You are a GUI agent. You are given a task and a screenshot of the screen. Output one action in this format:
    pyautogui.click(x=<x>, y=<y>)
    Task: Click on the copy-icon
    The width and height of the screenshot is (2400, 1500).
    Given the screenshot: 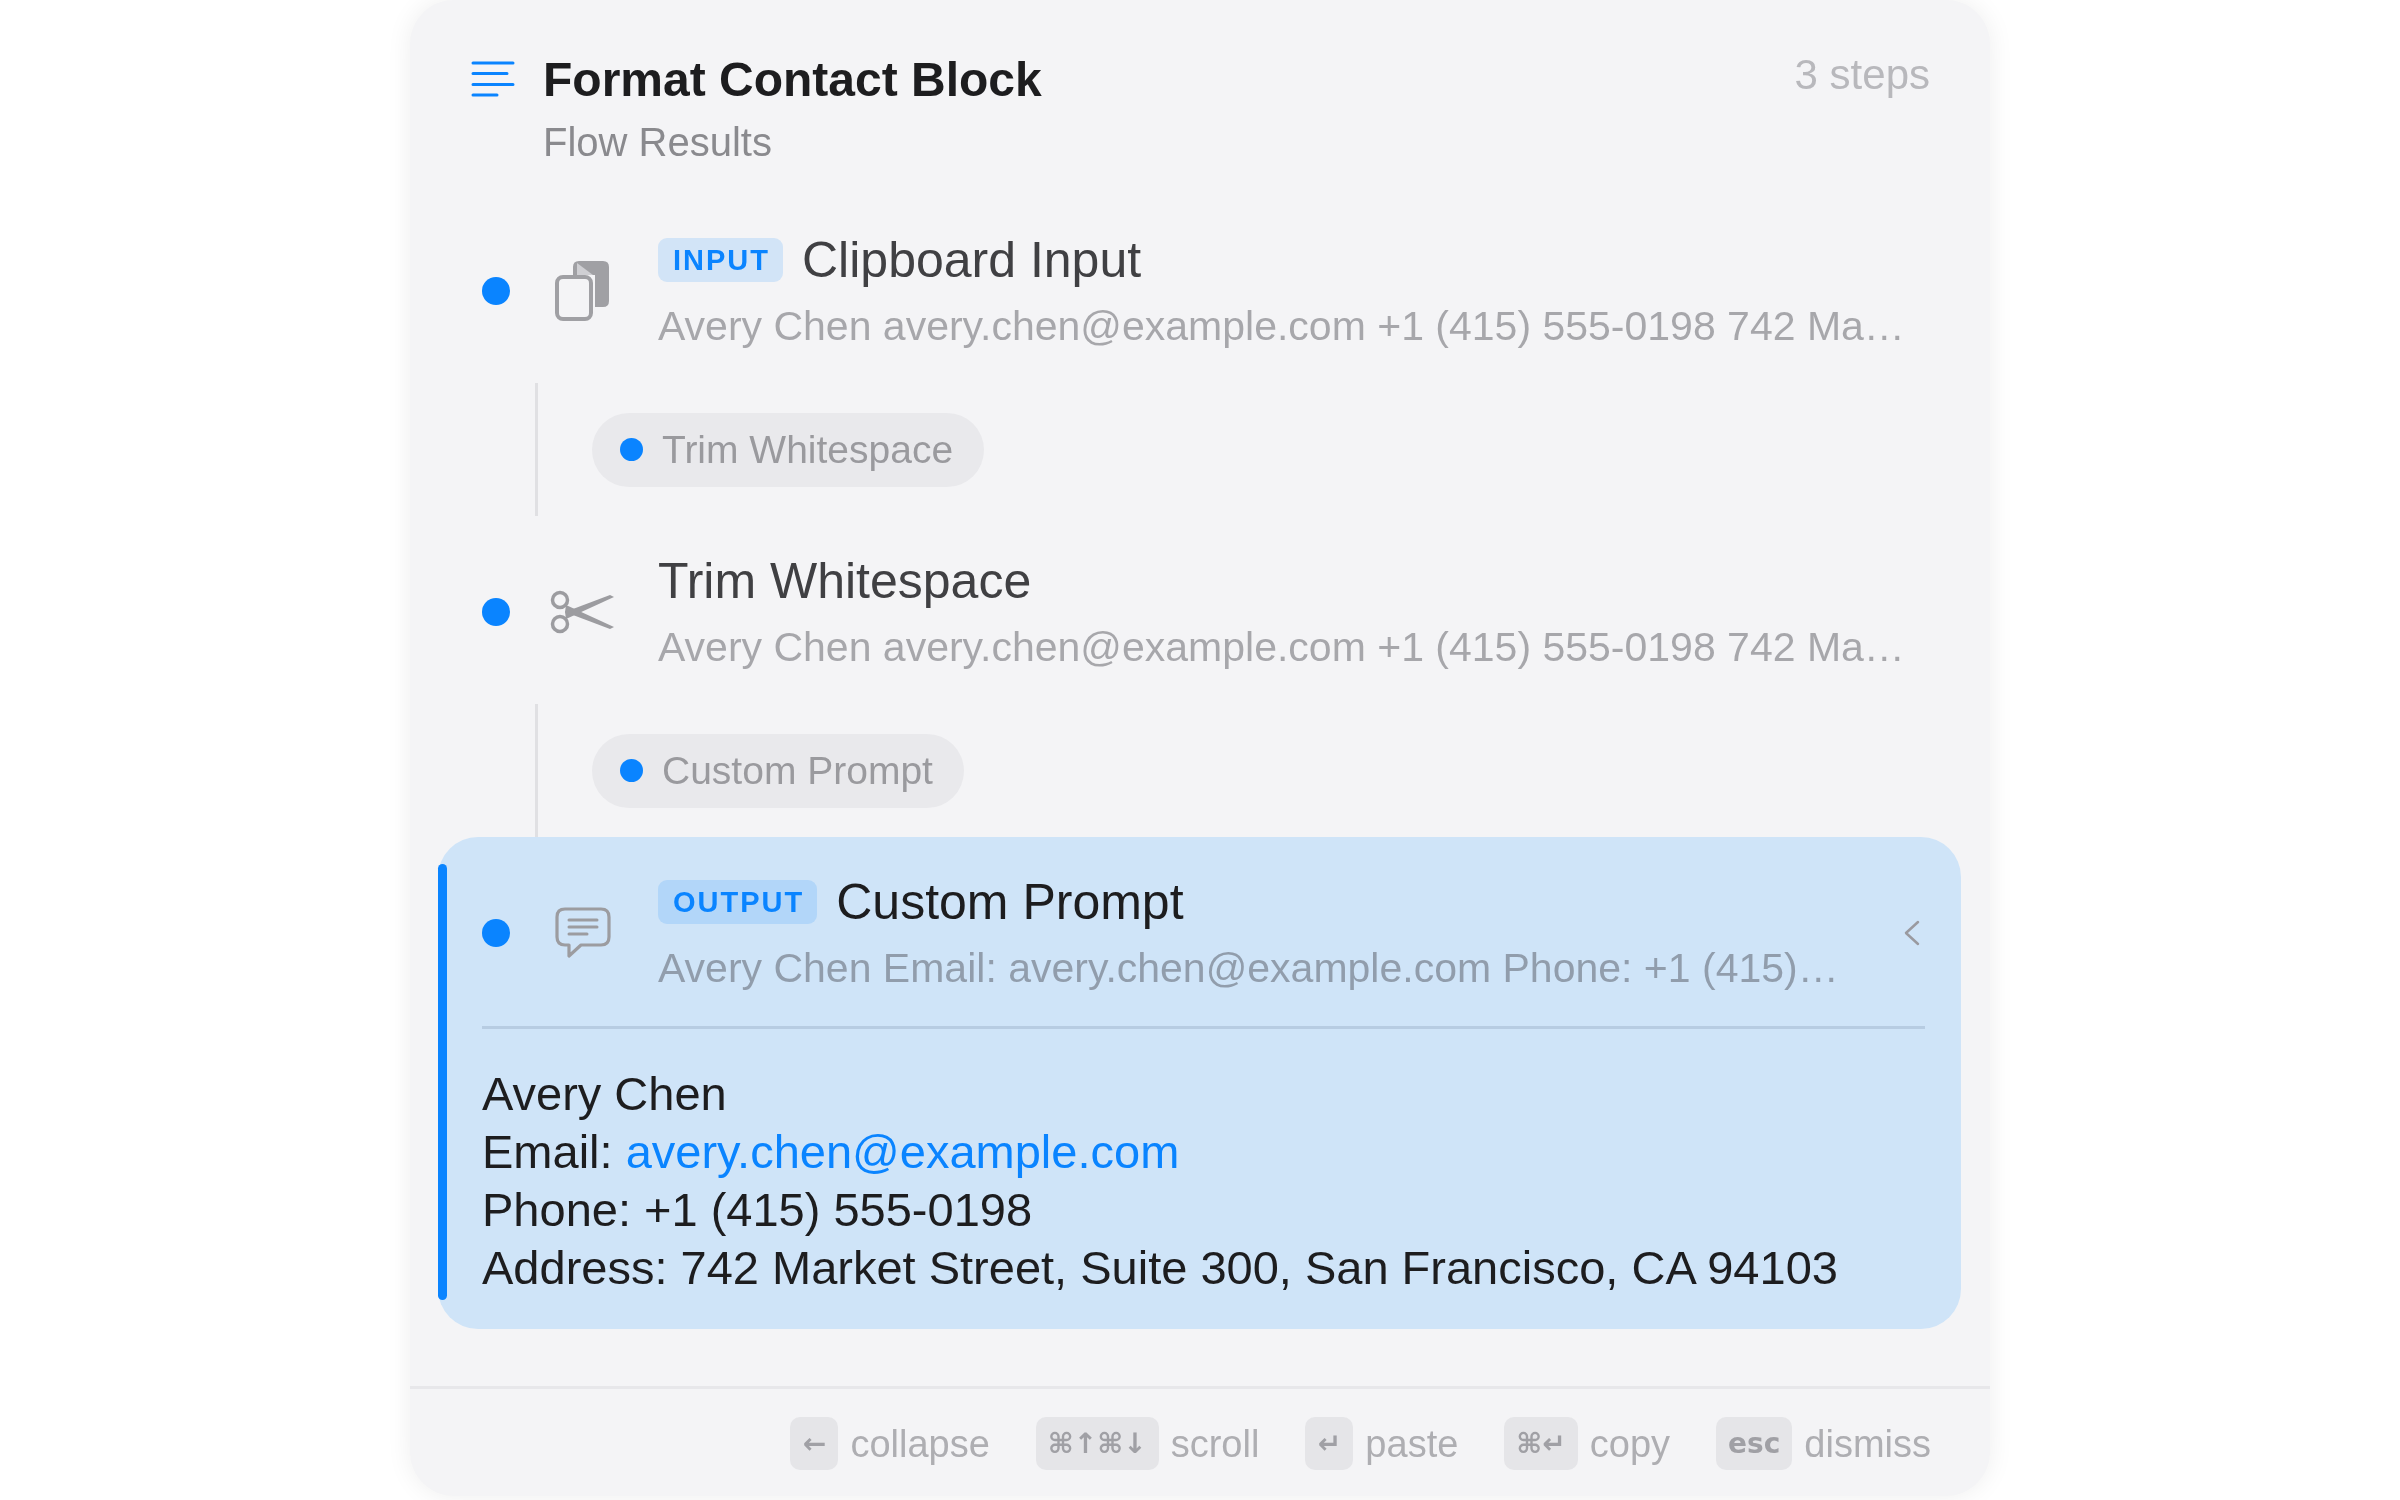 What is the action you would take?
    pyautogui.click(x=583, y=290)
    